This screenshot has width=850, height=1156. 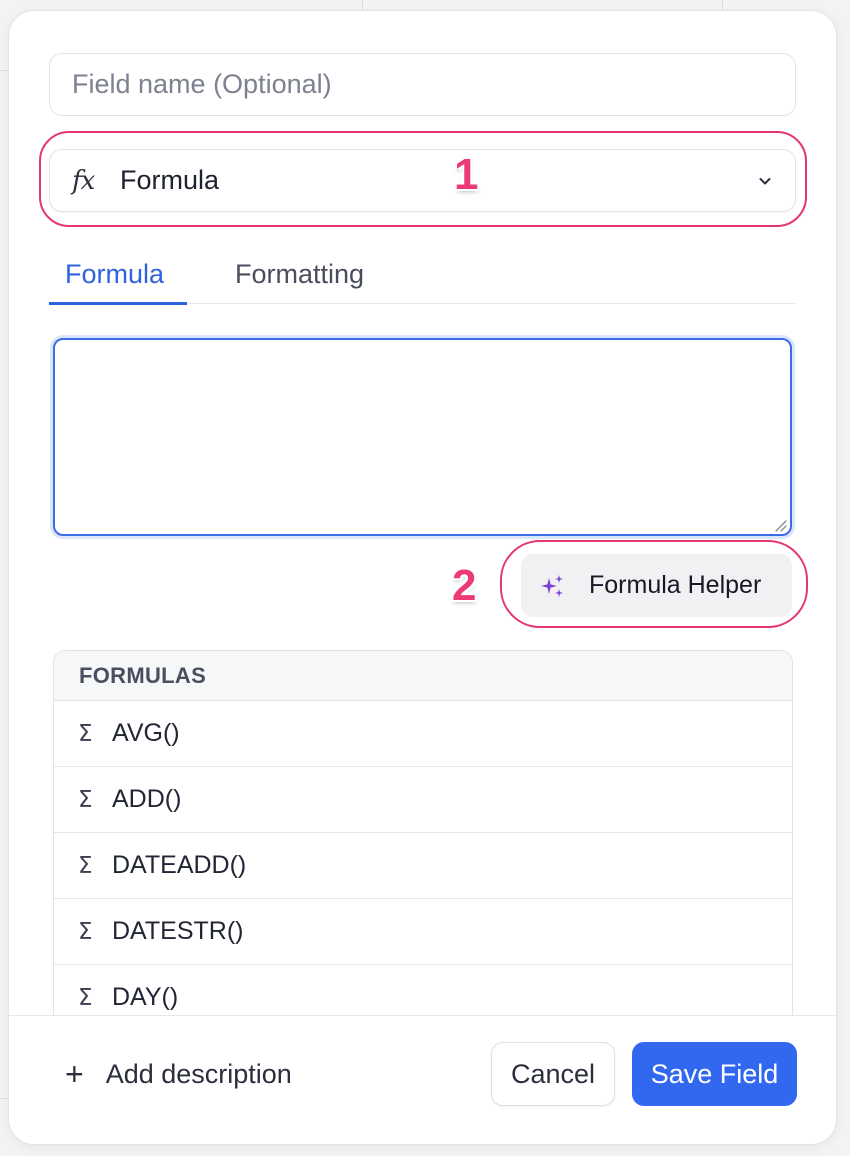 What do you see at coordinates (146, 733) in the screenshot?
I see `formula-label: AVG()` at bounding box center [146, 733].